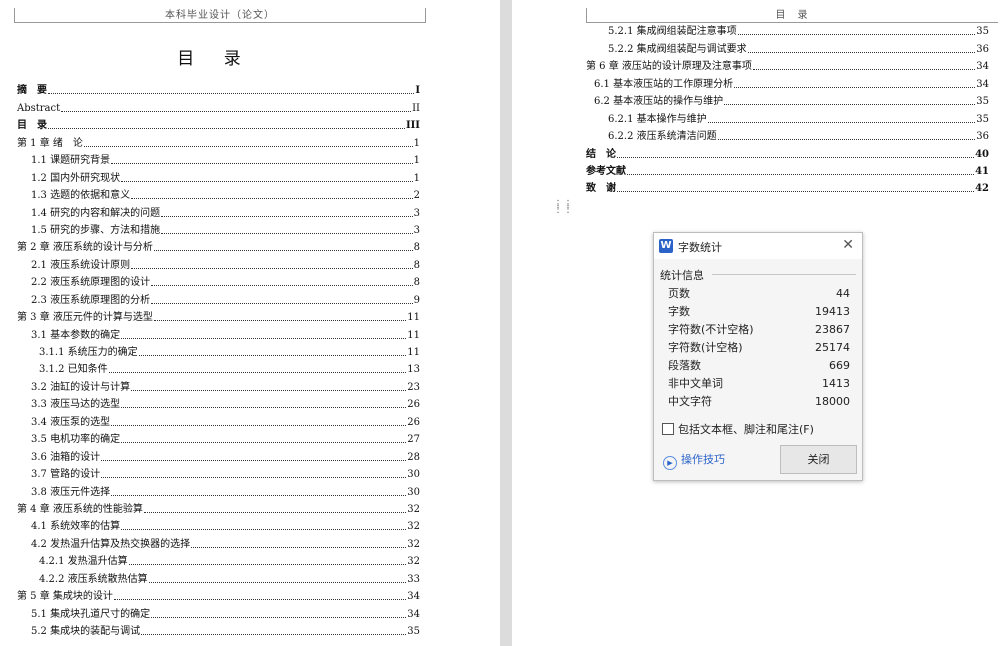 The width and height of the screenshot is (1006, 646). I want to click on toc-entry: 第 4 章 液压系统的性能验算 32, so click(218, 507).